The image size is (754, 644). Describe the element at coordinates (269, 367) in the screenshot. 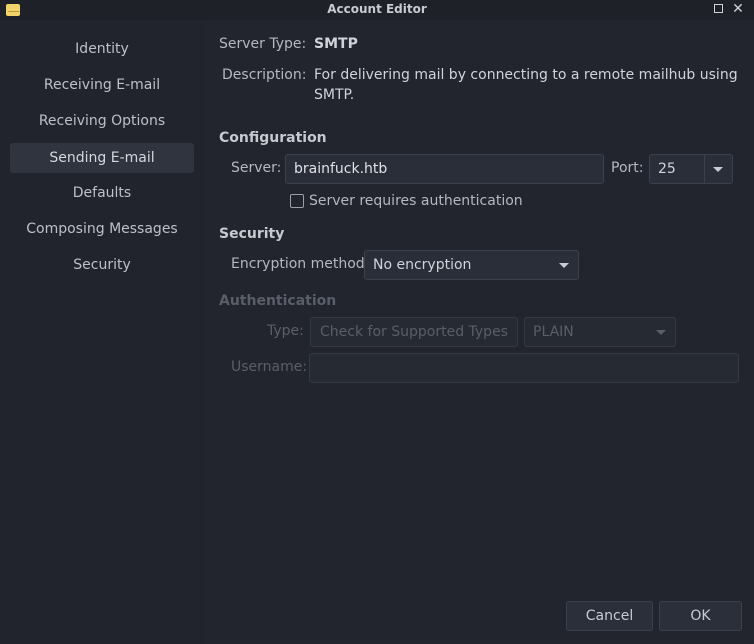

I see `username-label: Username:` at that location.